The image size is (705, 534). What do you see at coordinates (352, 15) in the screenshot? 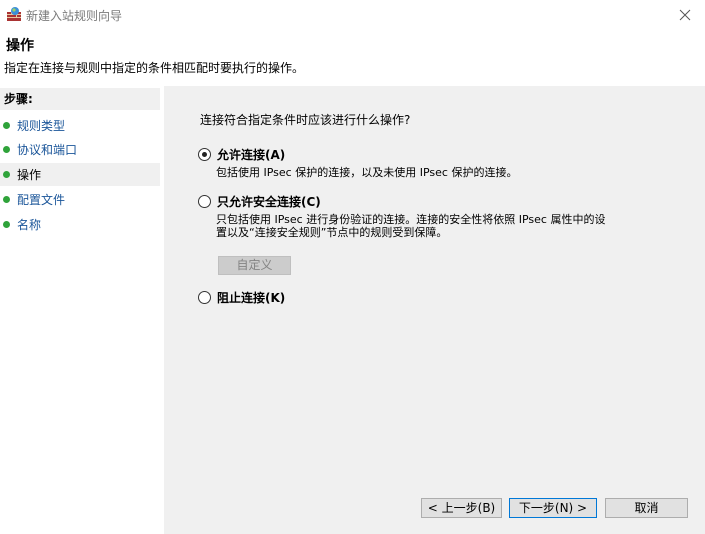
I see `title-bar: 新建入站规则向导` at bounding box center [352, 15].